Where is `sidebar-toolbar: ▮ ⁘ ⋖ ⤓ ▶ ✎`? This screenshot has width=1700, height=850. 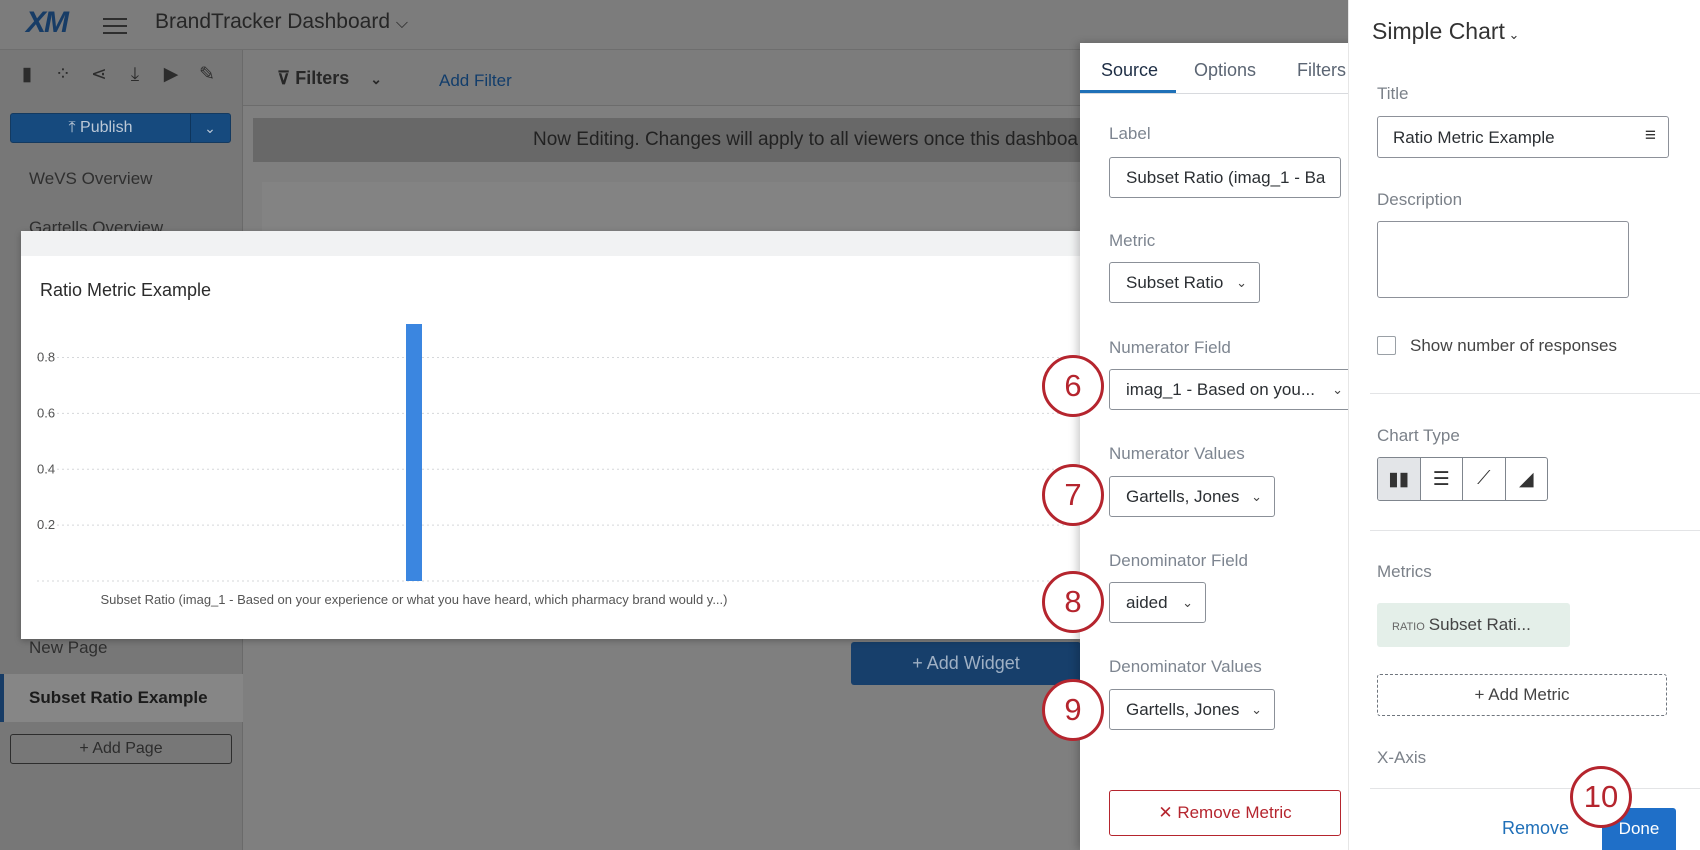 sidebar-toolbar: ▮ ⁘ ⋖ ⤓ ▶ ✎ is located at coordinates (117, 75).